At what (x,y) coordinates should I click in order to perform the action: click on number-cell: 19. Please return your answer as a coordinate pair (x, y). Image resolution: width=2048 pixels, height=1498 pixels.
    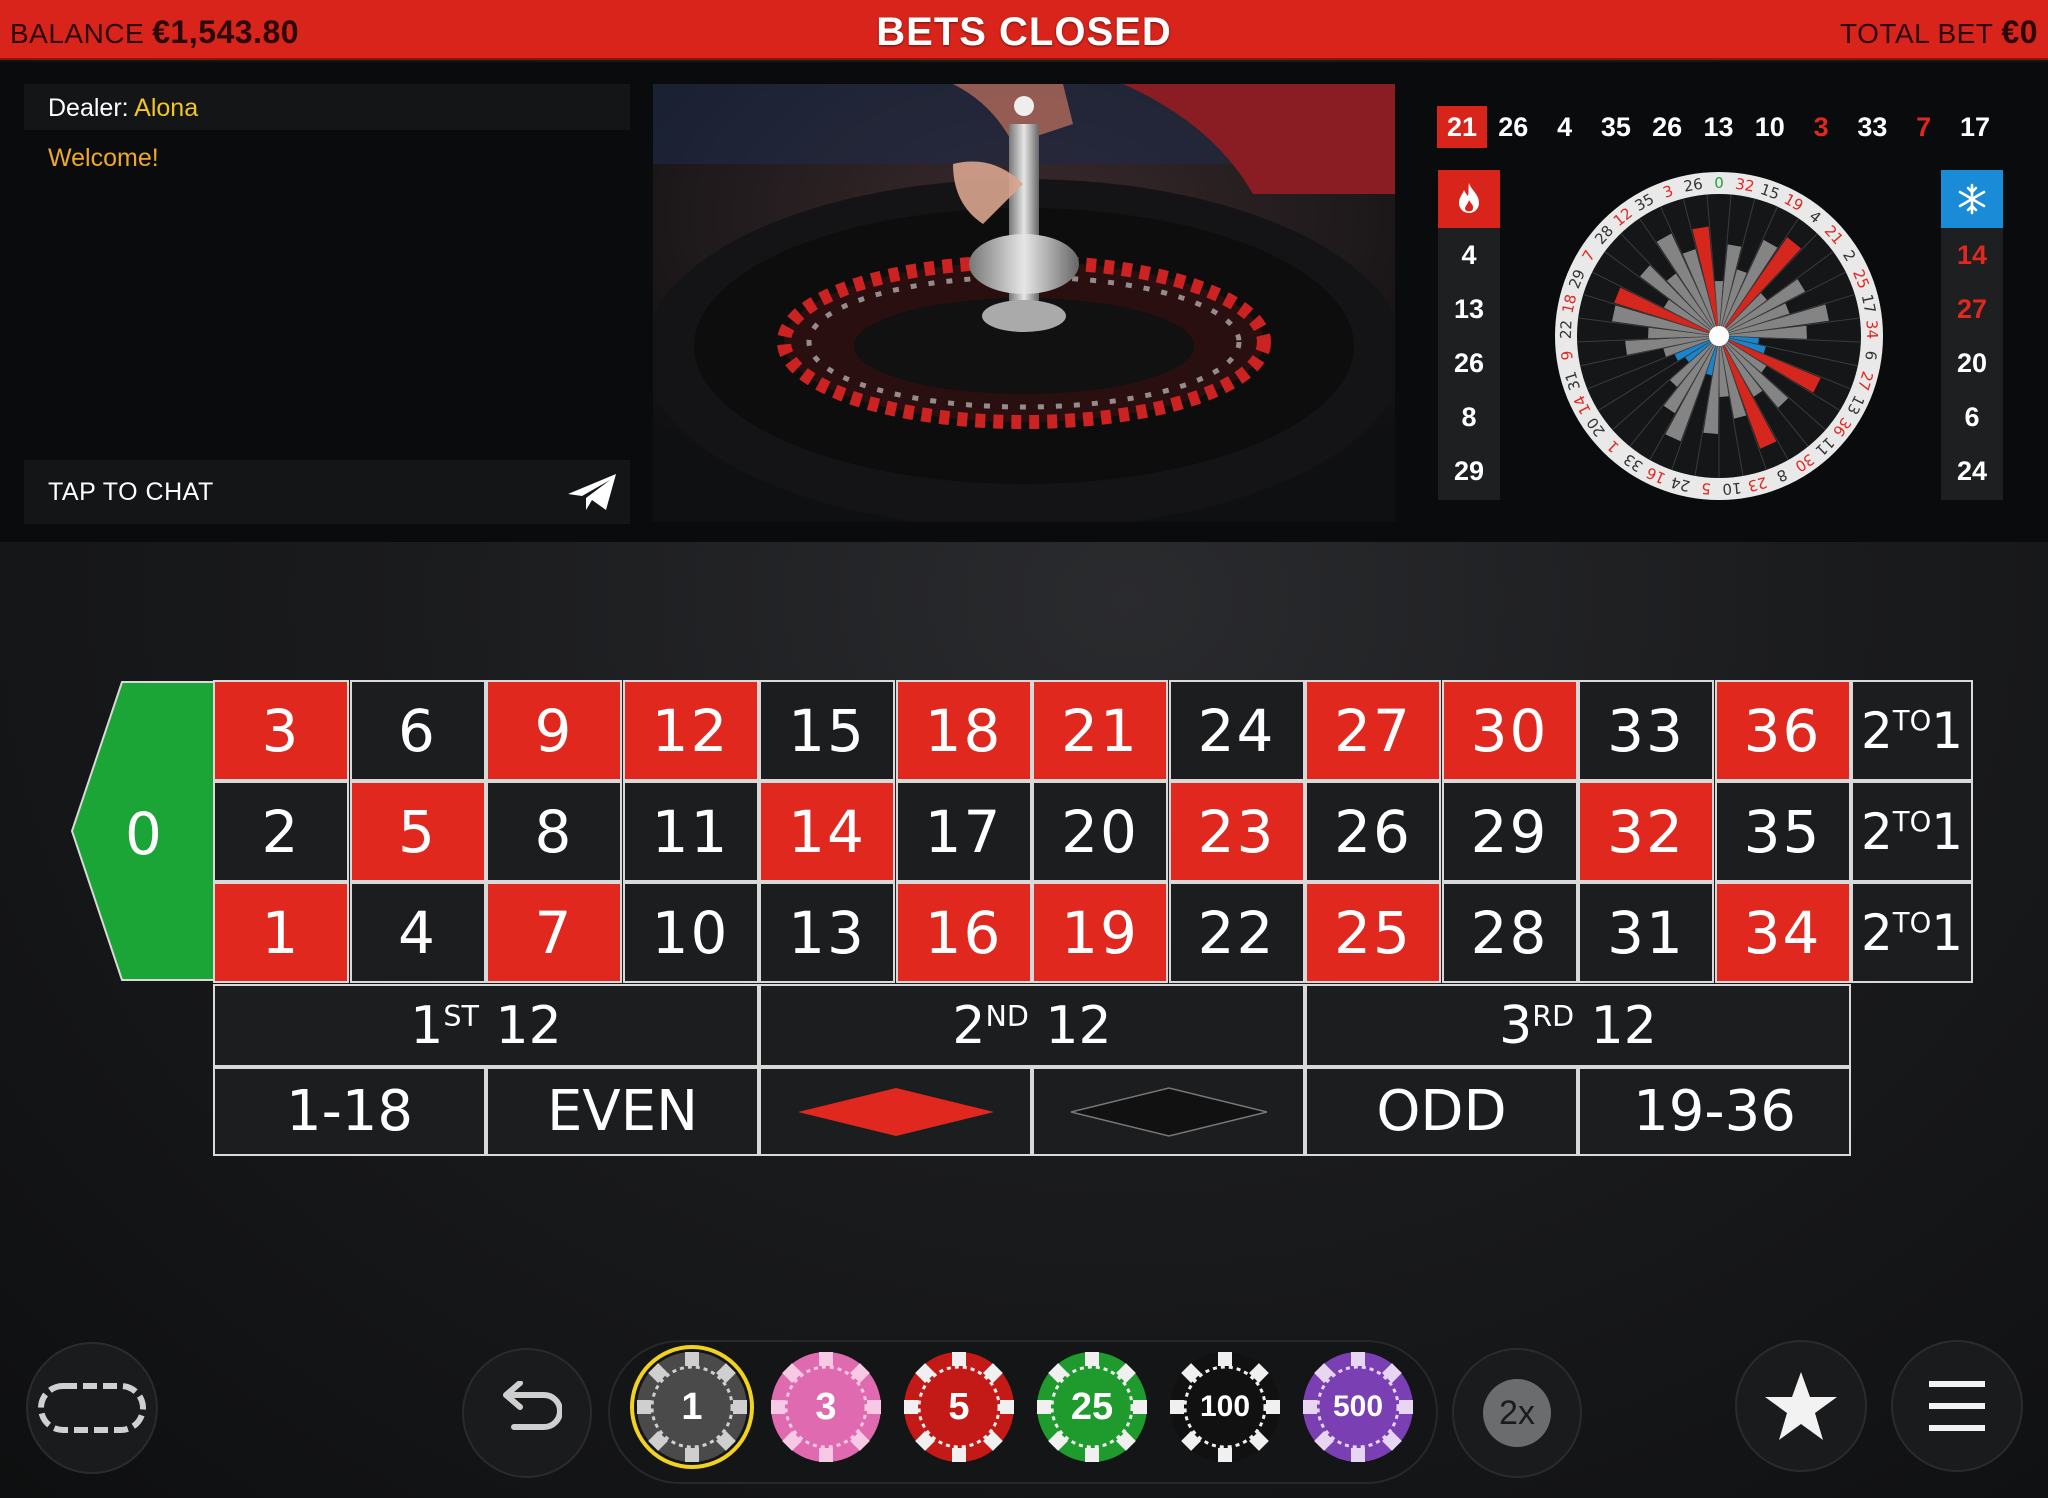
    Looking at the image, I should click on (1100, 932).